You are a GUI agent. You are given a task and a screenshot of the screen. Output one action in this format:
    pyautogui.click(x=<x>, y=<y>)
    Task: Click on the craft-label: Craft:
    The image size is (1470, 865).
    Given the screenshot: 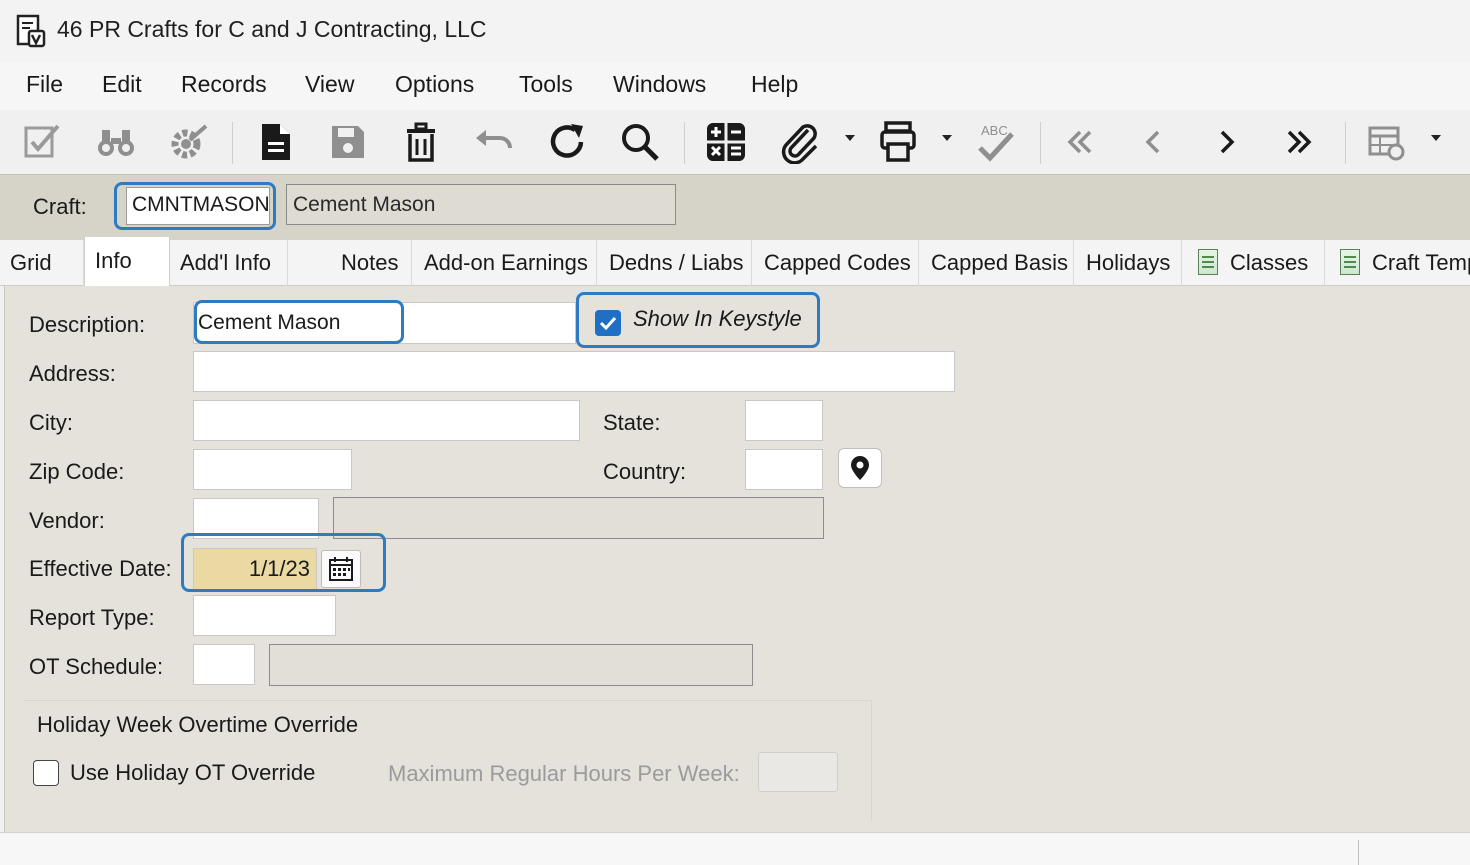 What is the action you would take?
    pyautogui.click(x=60, y=206)
    